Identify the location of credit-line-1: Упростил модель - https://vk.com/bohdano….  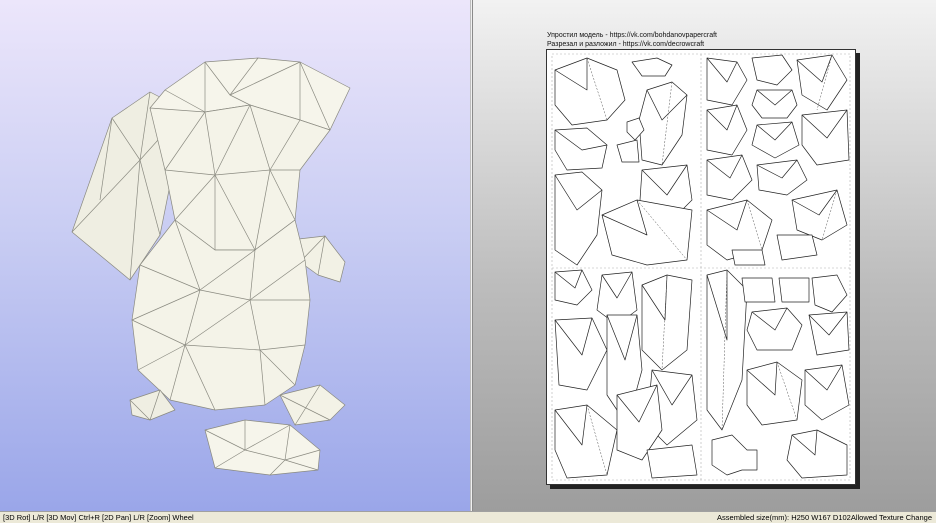
(632, 35).